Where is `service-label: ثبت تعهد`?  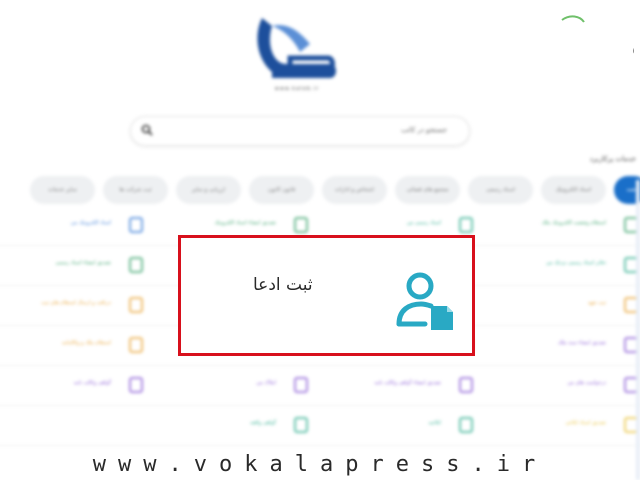 service-label: ثبت تعهد is located at coordinates (596, 303).